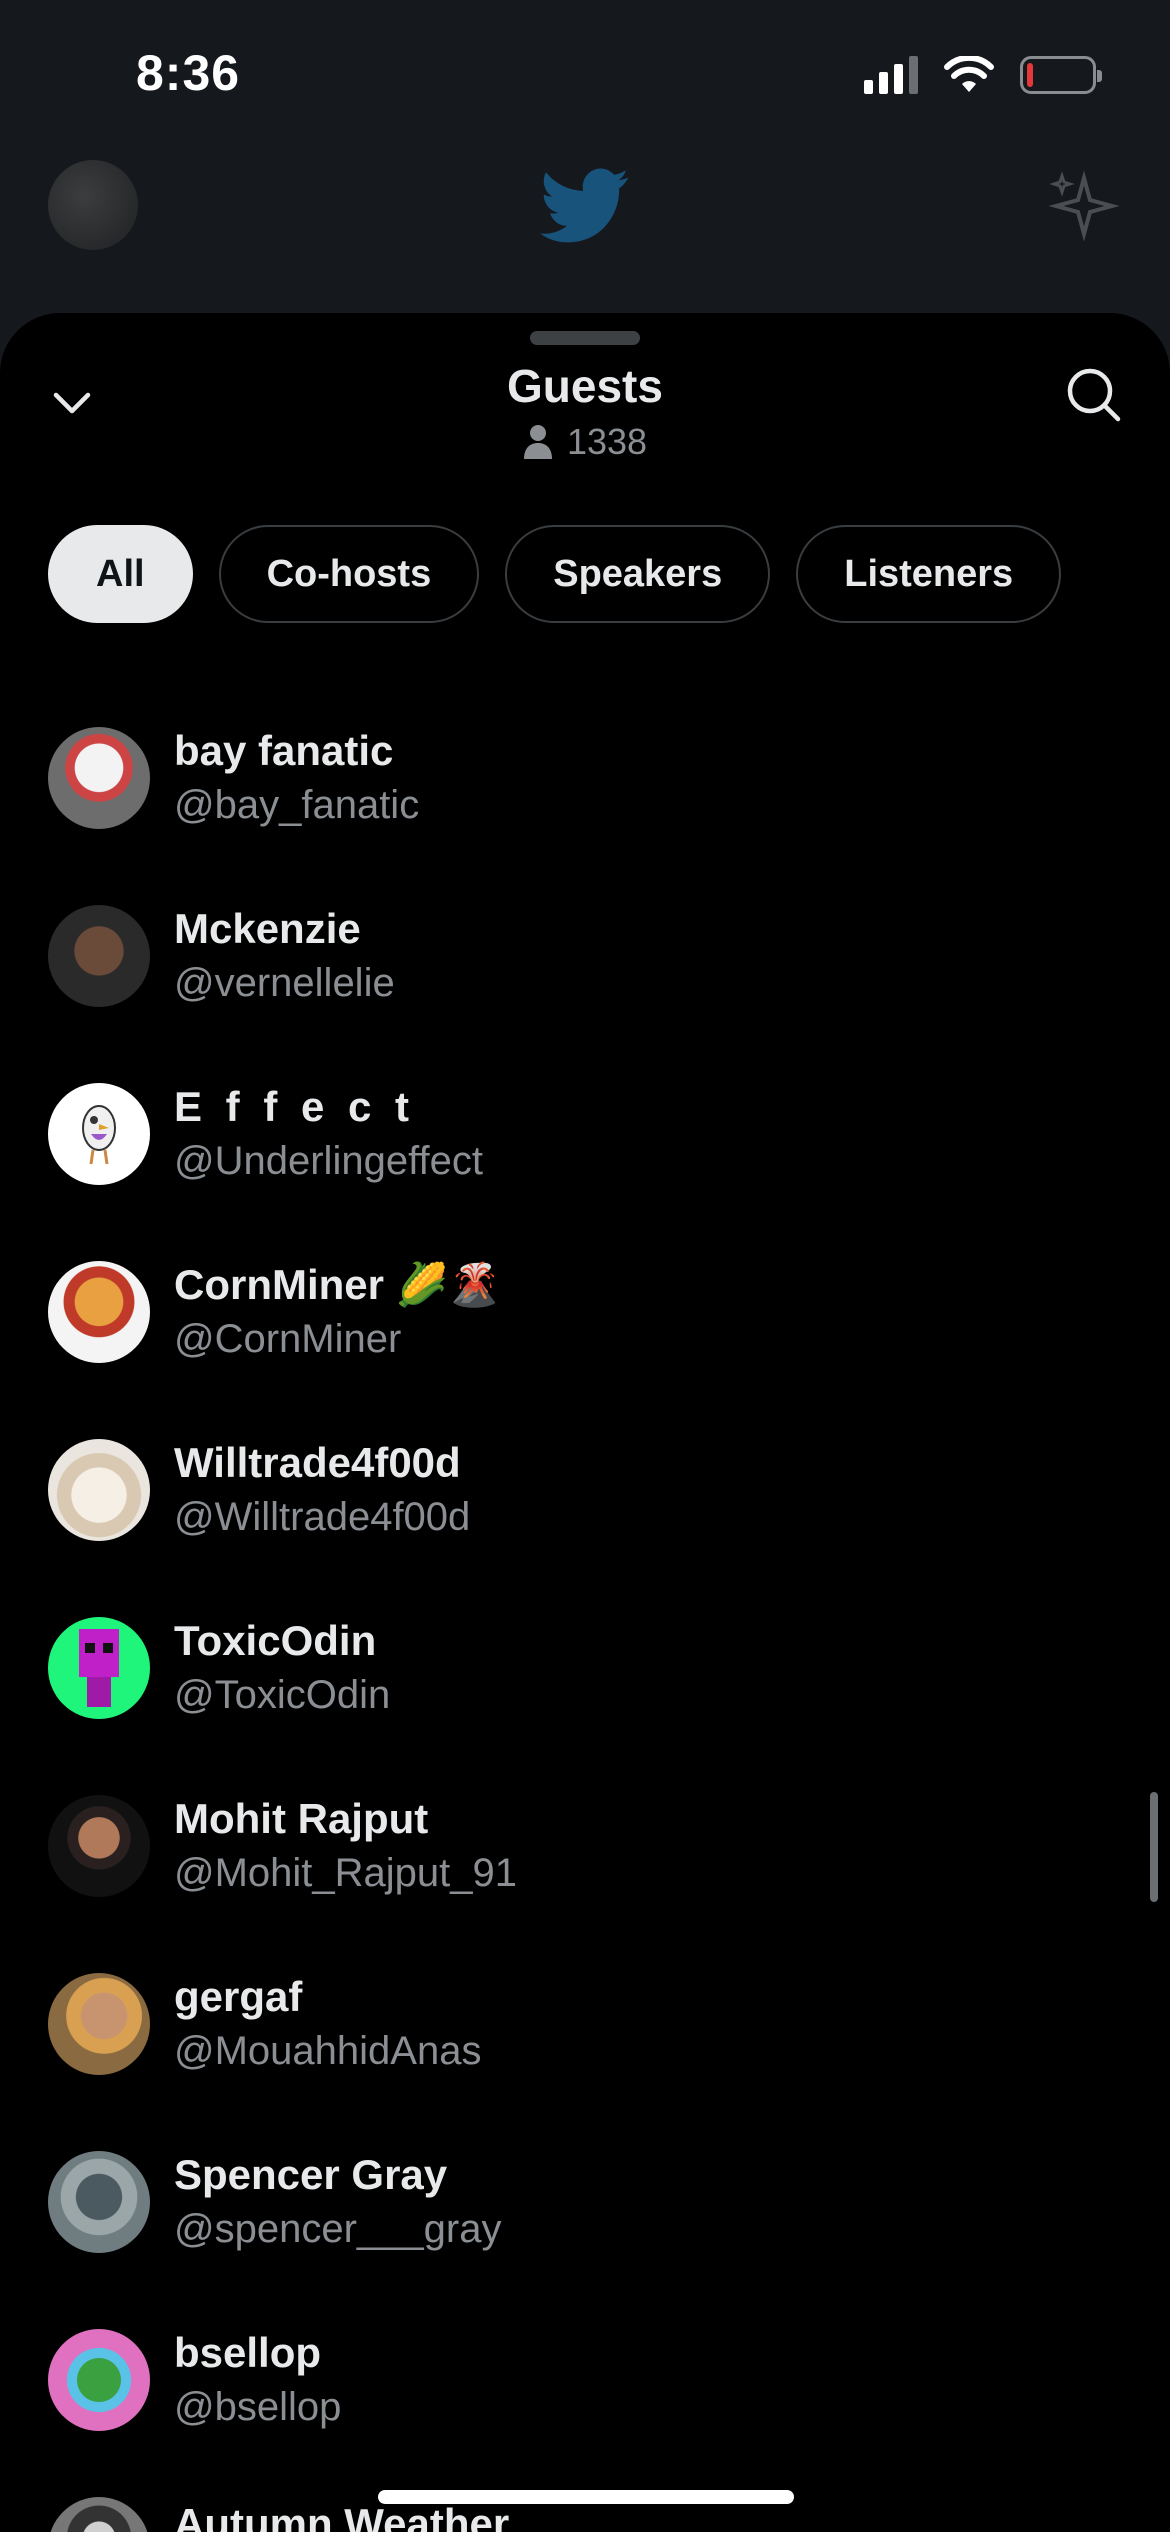 The width and height of the screenshot is (1170, 2532). Describe the element at coordinates (346, 1873) in the screenshot. I see `guest-handle: @Mohit_Rajput_91` at that location.